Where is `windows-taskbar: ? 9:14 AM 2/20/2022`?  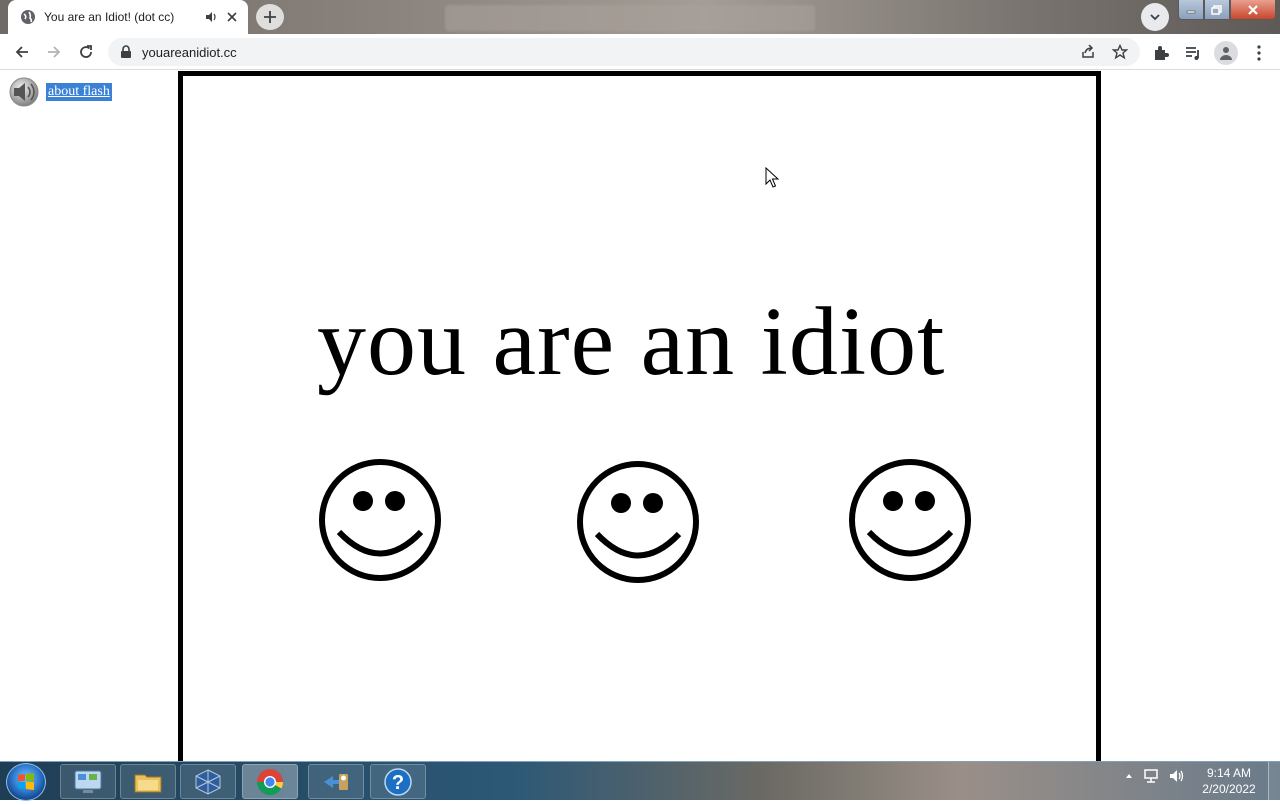
windows-taskbar: ? 9:14 AM 2/20/2022 is located at coordinates (640, 781).